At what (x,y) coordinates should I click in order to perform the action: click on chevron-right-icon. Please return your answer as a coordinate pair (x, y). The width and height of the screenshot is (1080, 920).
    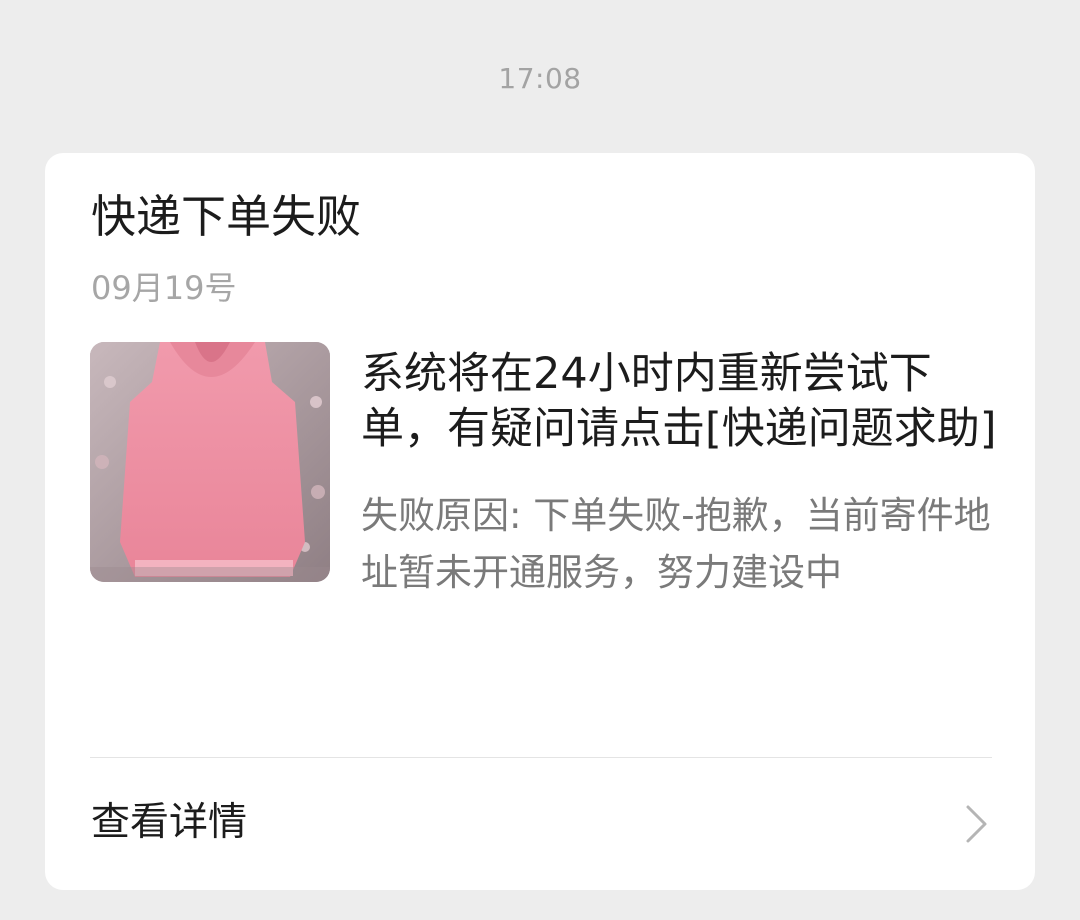
    Looking at the image, I should click on (976, 824).